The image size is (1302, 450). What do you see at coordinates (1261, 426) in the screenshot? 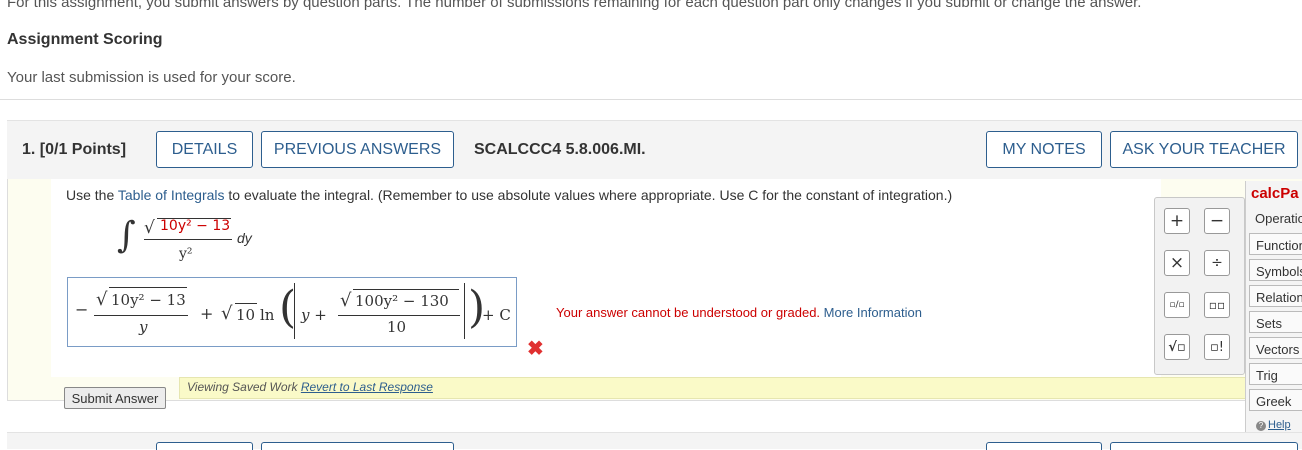
I see `help-icon: ?` at bounding box center [1261, 426].